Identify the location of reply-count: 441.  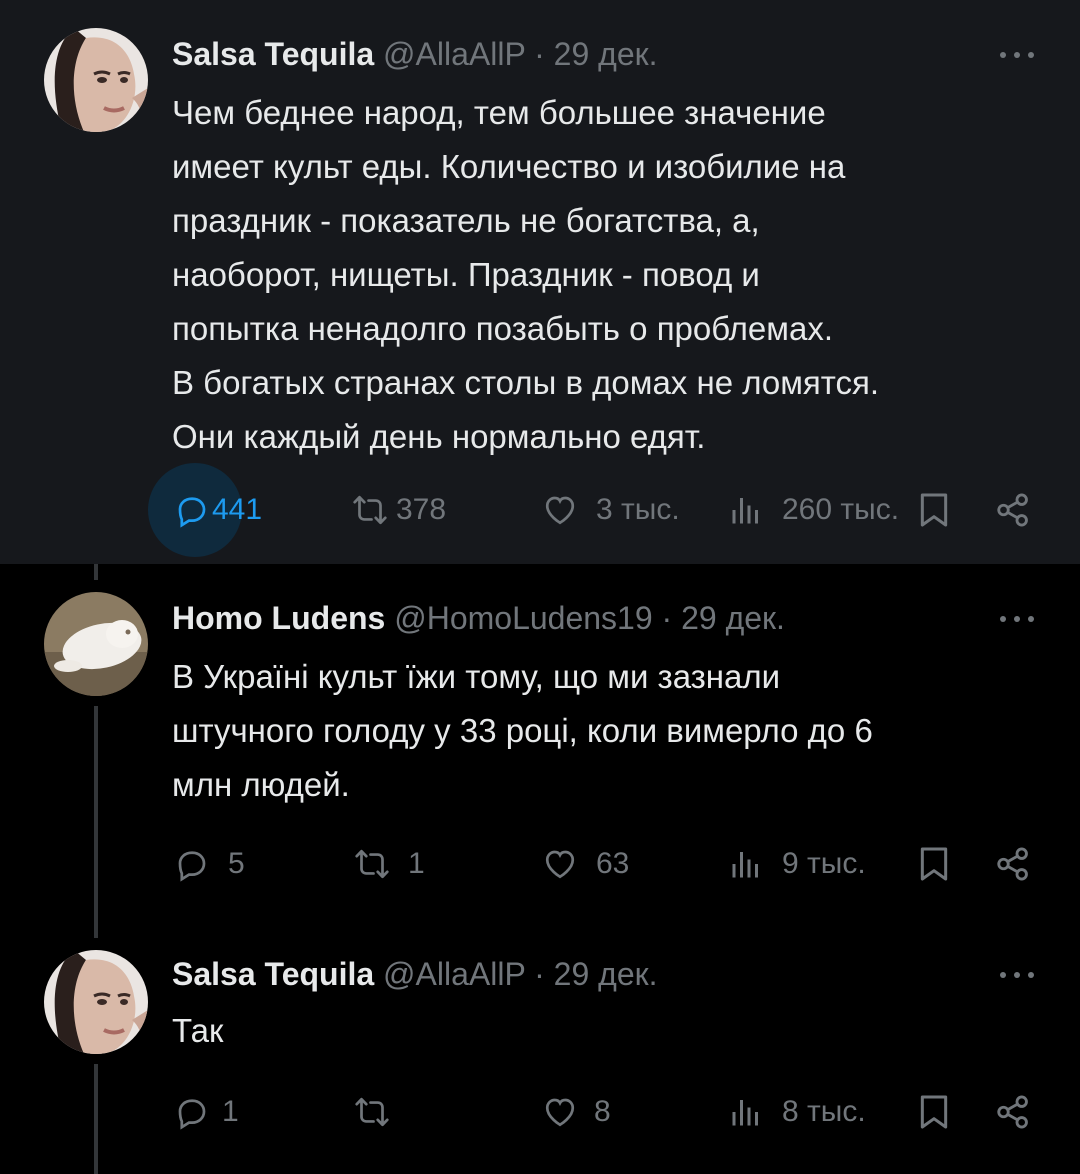
(237, 509).